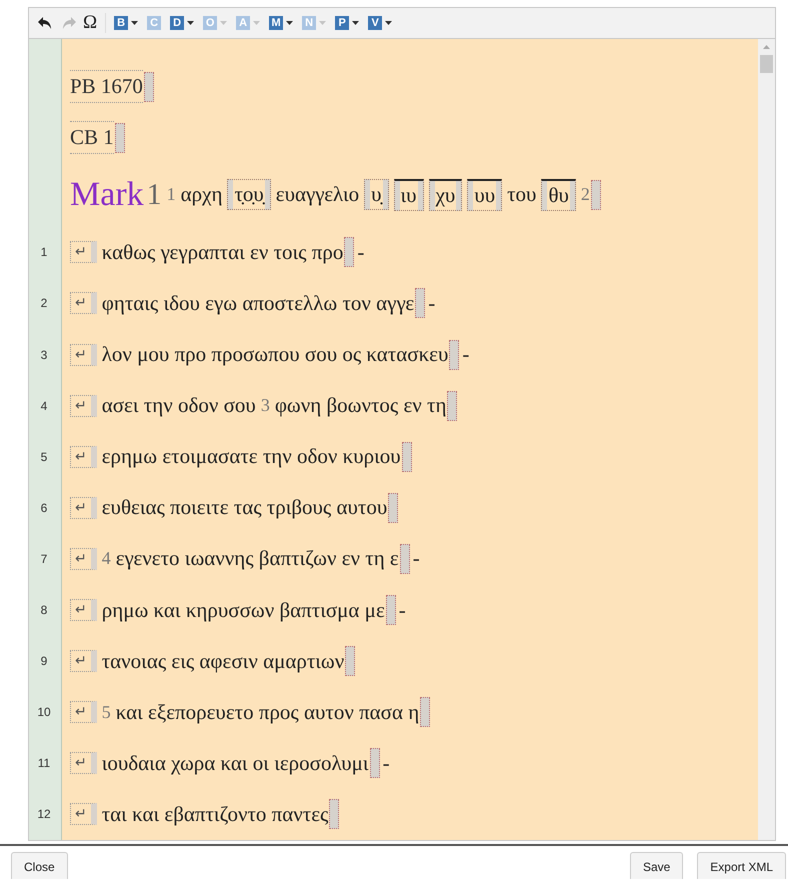 Image resolution: width=788 pixels, height=882 pixels. What do you see at coordinates (445, 194) in the screenshot?
I see `abbreviation-tag: χυ` at bounding box center [445, 194].